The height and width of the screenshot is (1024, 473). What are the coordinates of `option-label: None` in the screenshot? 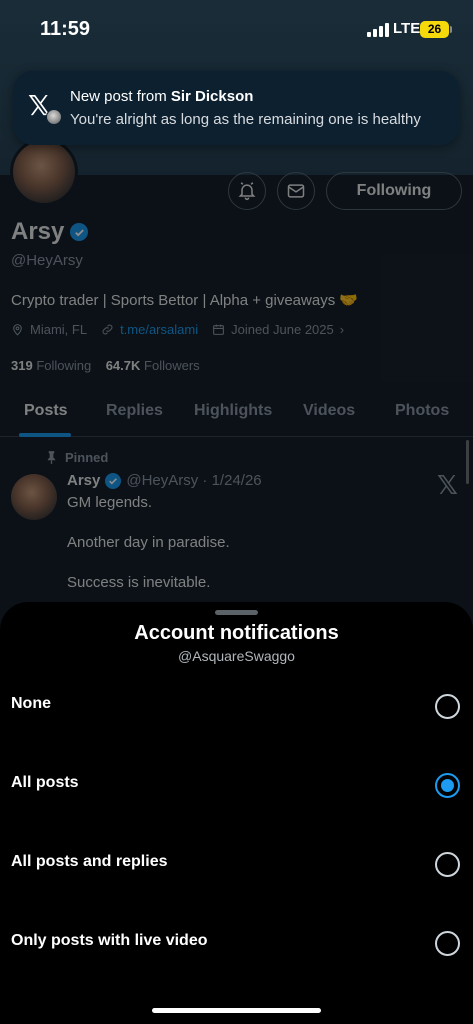 It's located at (31, 703).